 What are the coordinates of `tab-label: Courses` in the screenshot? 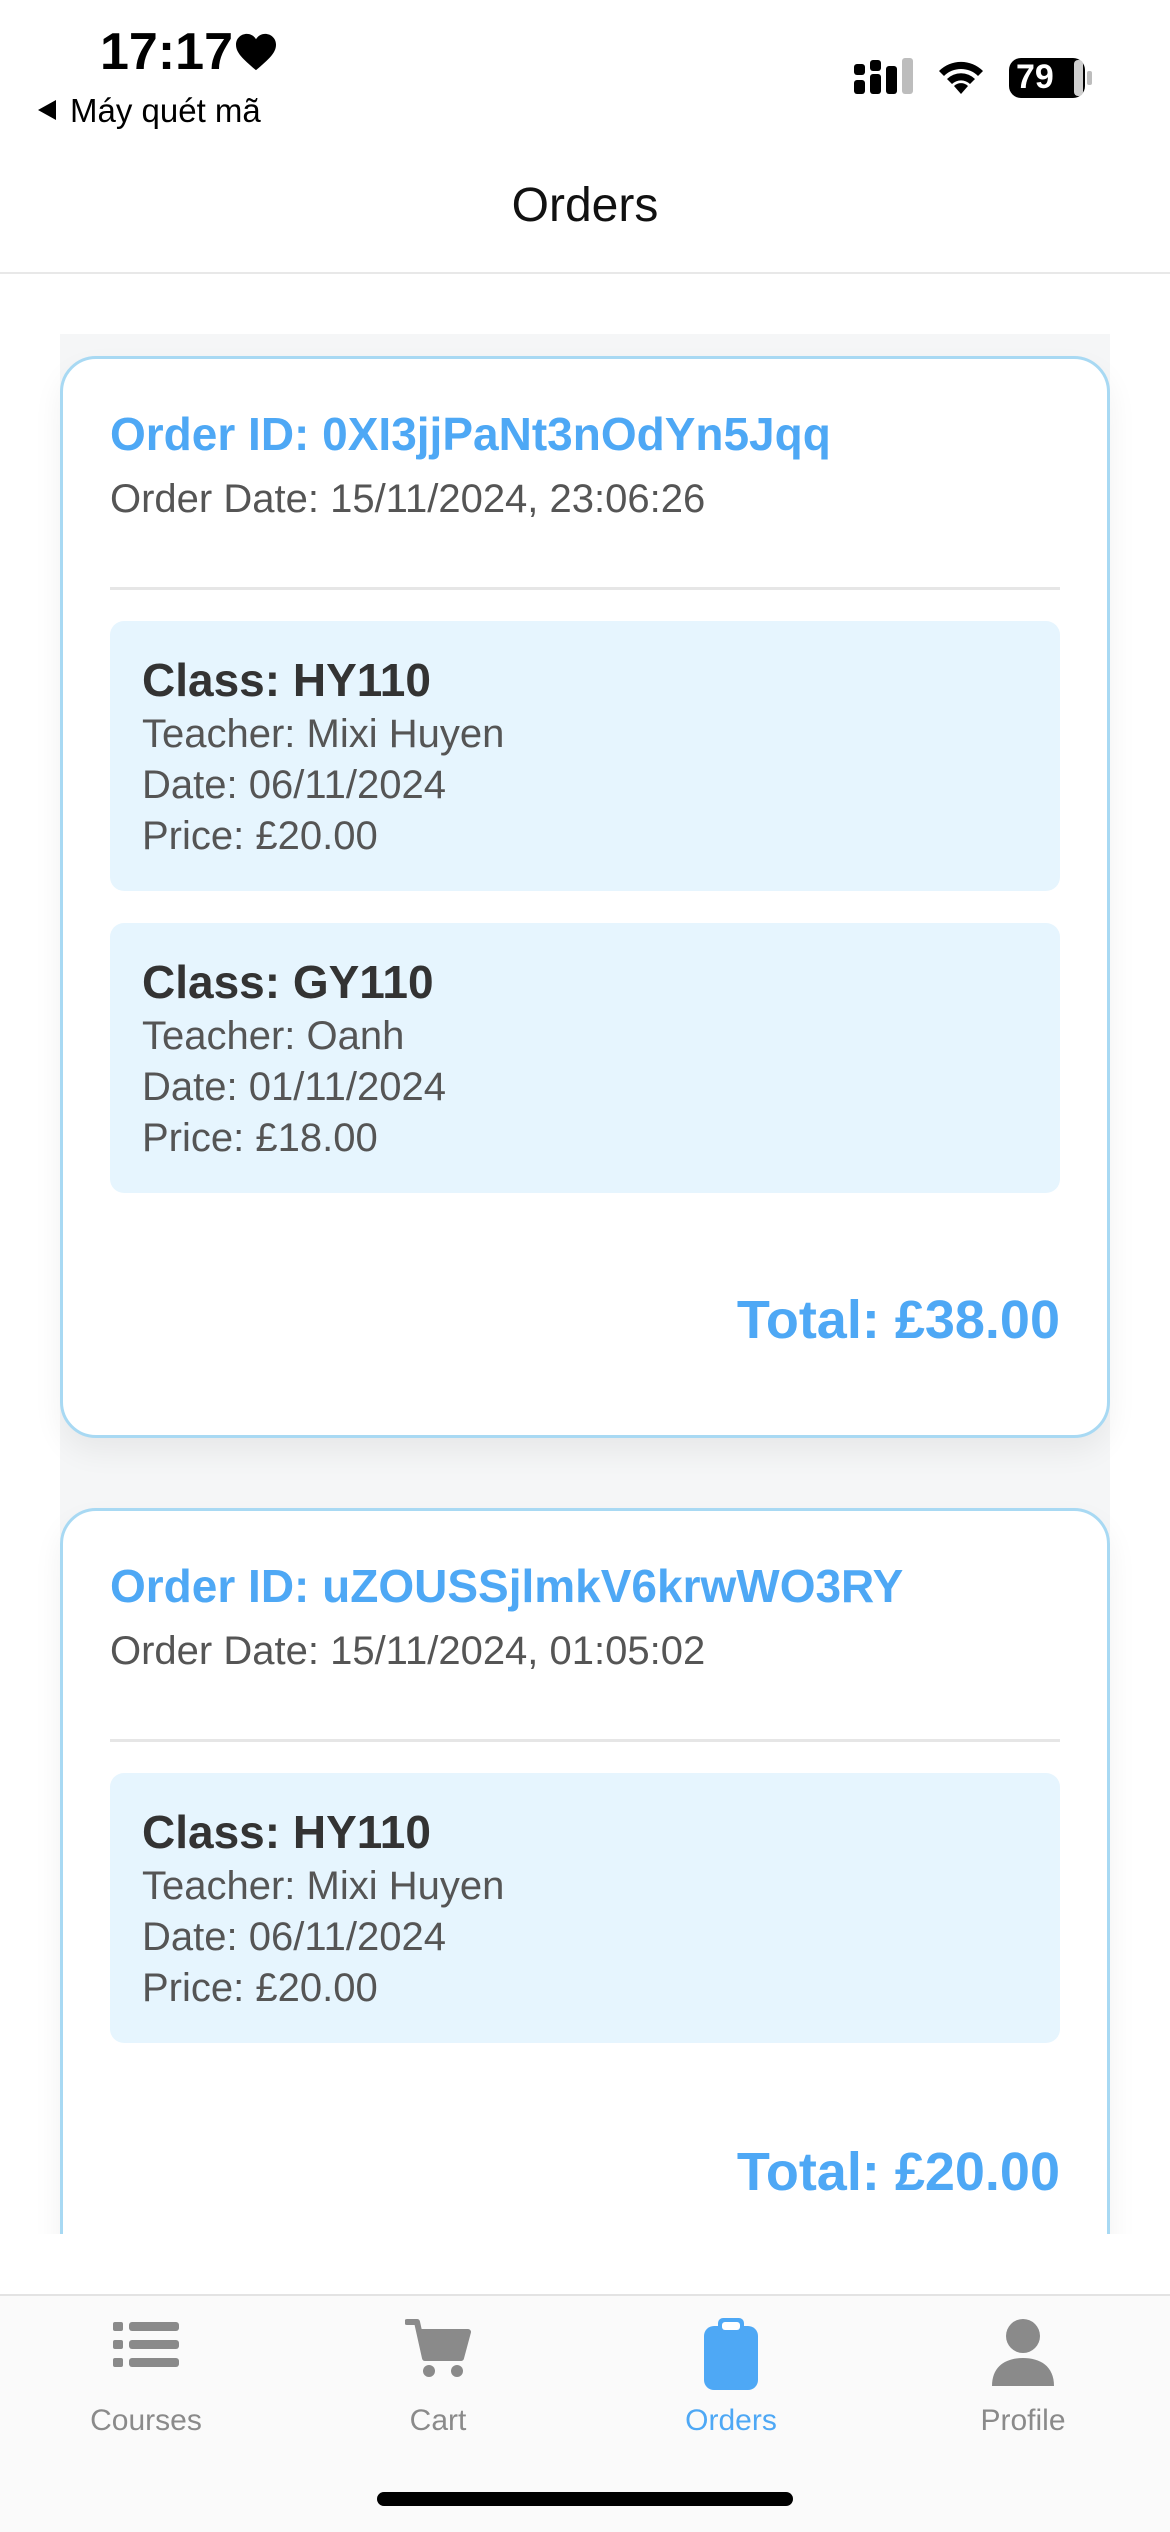 It's located at (146, 2420).